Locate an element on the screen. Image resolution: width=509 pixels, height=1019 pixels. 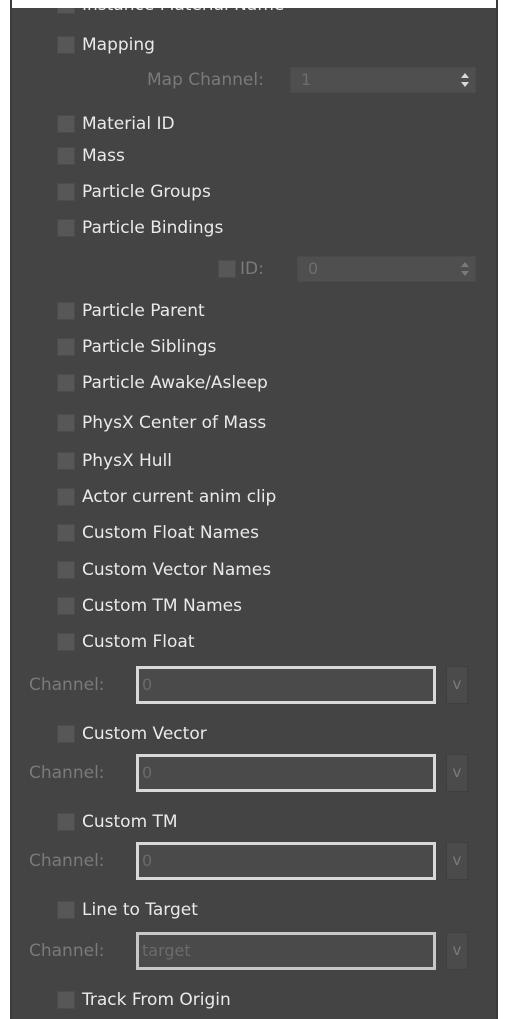
custom-vector-channel-dropdown-button: v is located at coordinates (457, 773).